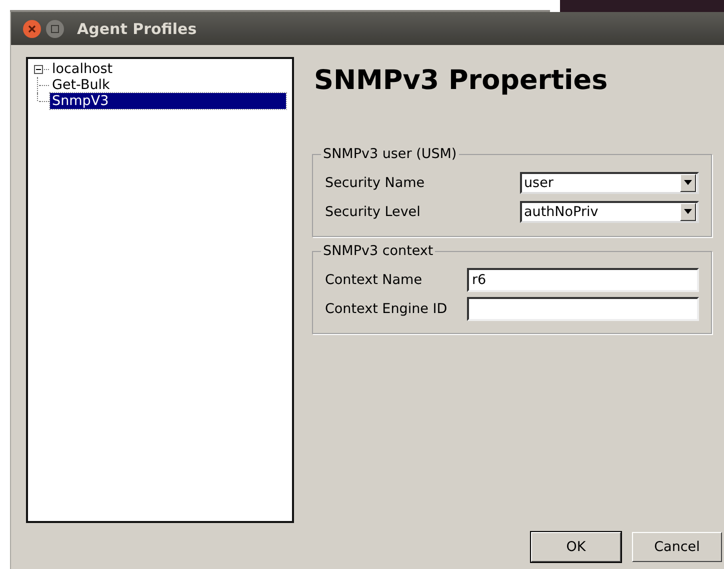 This screenshot has height=569, width=724. I want to click on dialog-button: OK, so click(576, 547).